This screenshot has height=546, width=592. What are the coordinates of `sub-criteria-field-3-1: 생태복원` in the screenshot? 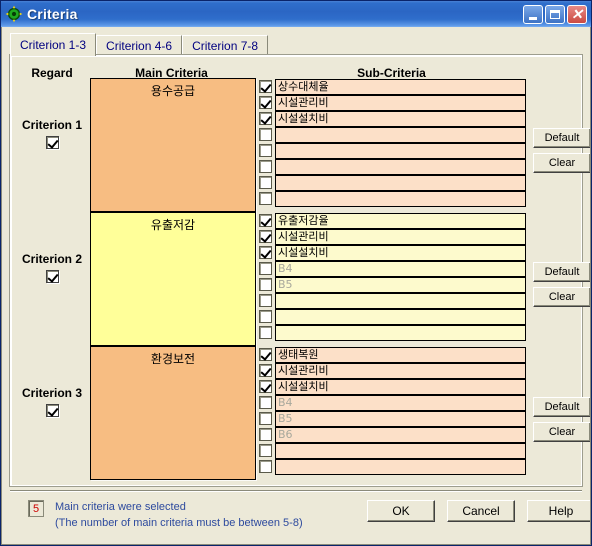 It's located at (400, 355).